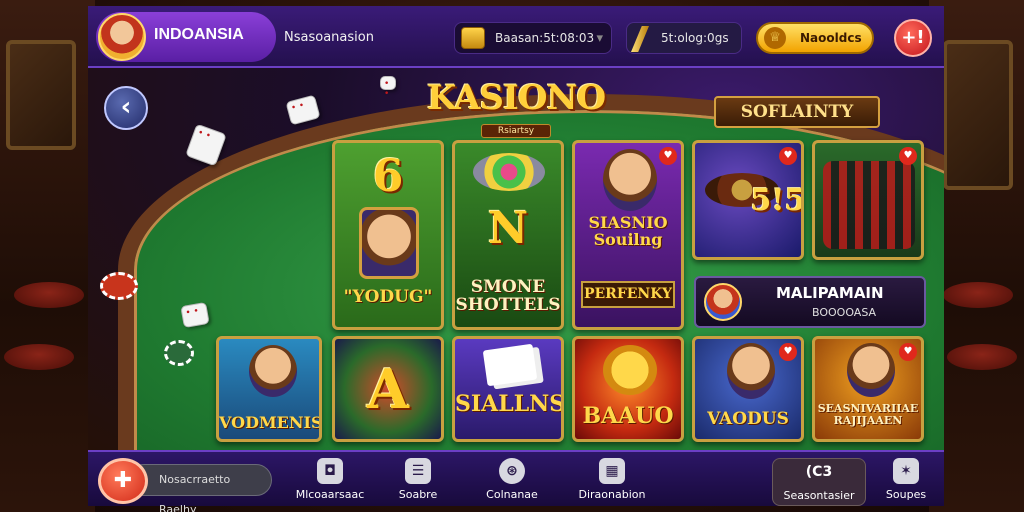  I want to click on rewards-button: ♕ Naooldcs, so click(815, 38).